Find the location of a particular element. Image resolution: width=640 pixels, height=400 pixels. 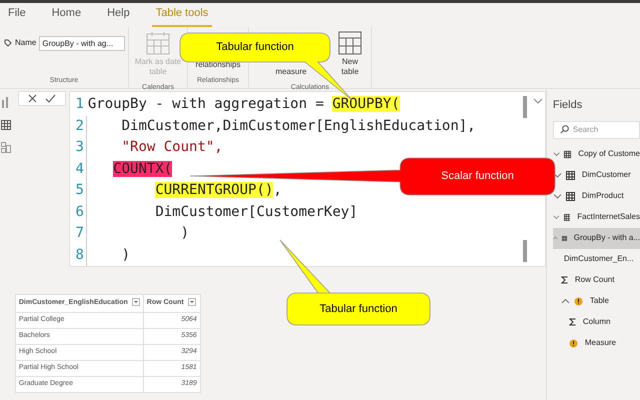

search-field: Search is located at coordinates (596, 129).